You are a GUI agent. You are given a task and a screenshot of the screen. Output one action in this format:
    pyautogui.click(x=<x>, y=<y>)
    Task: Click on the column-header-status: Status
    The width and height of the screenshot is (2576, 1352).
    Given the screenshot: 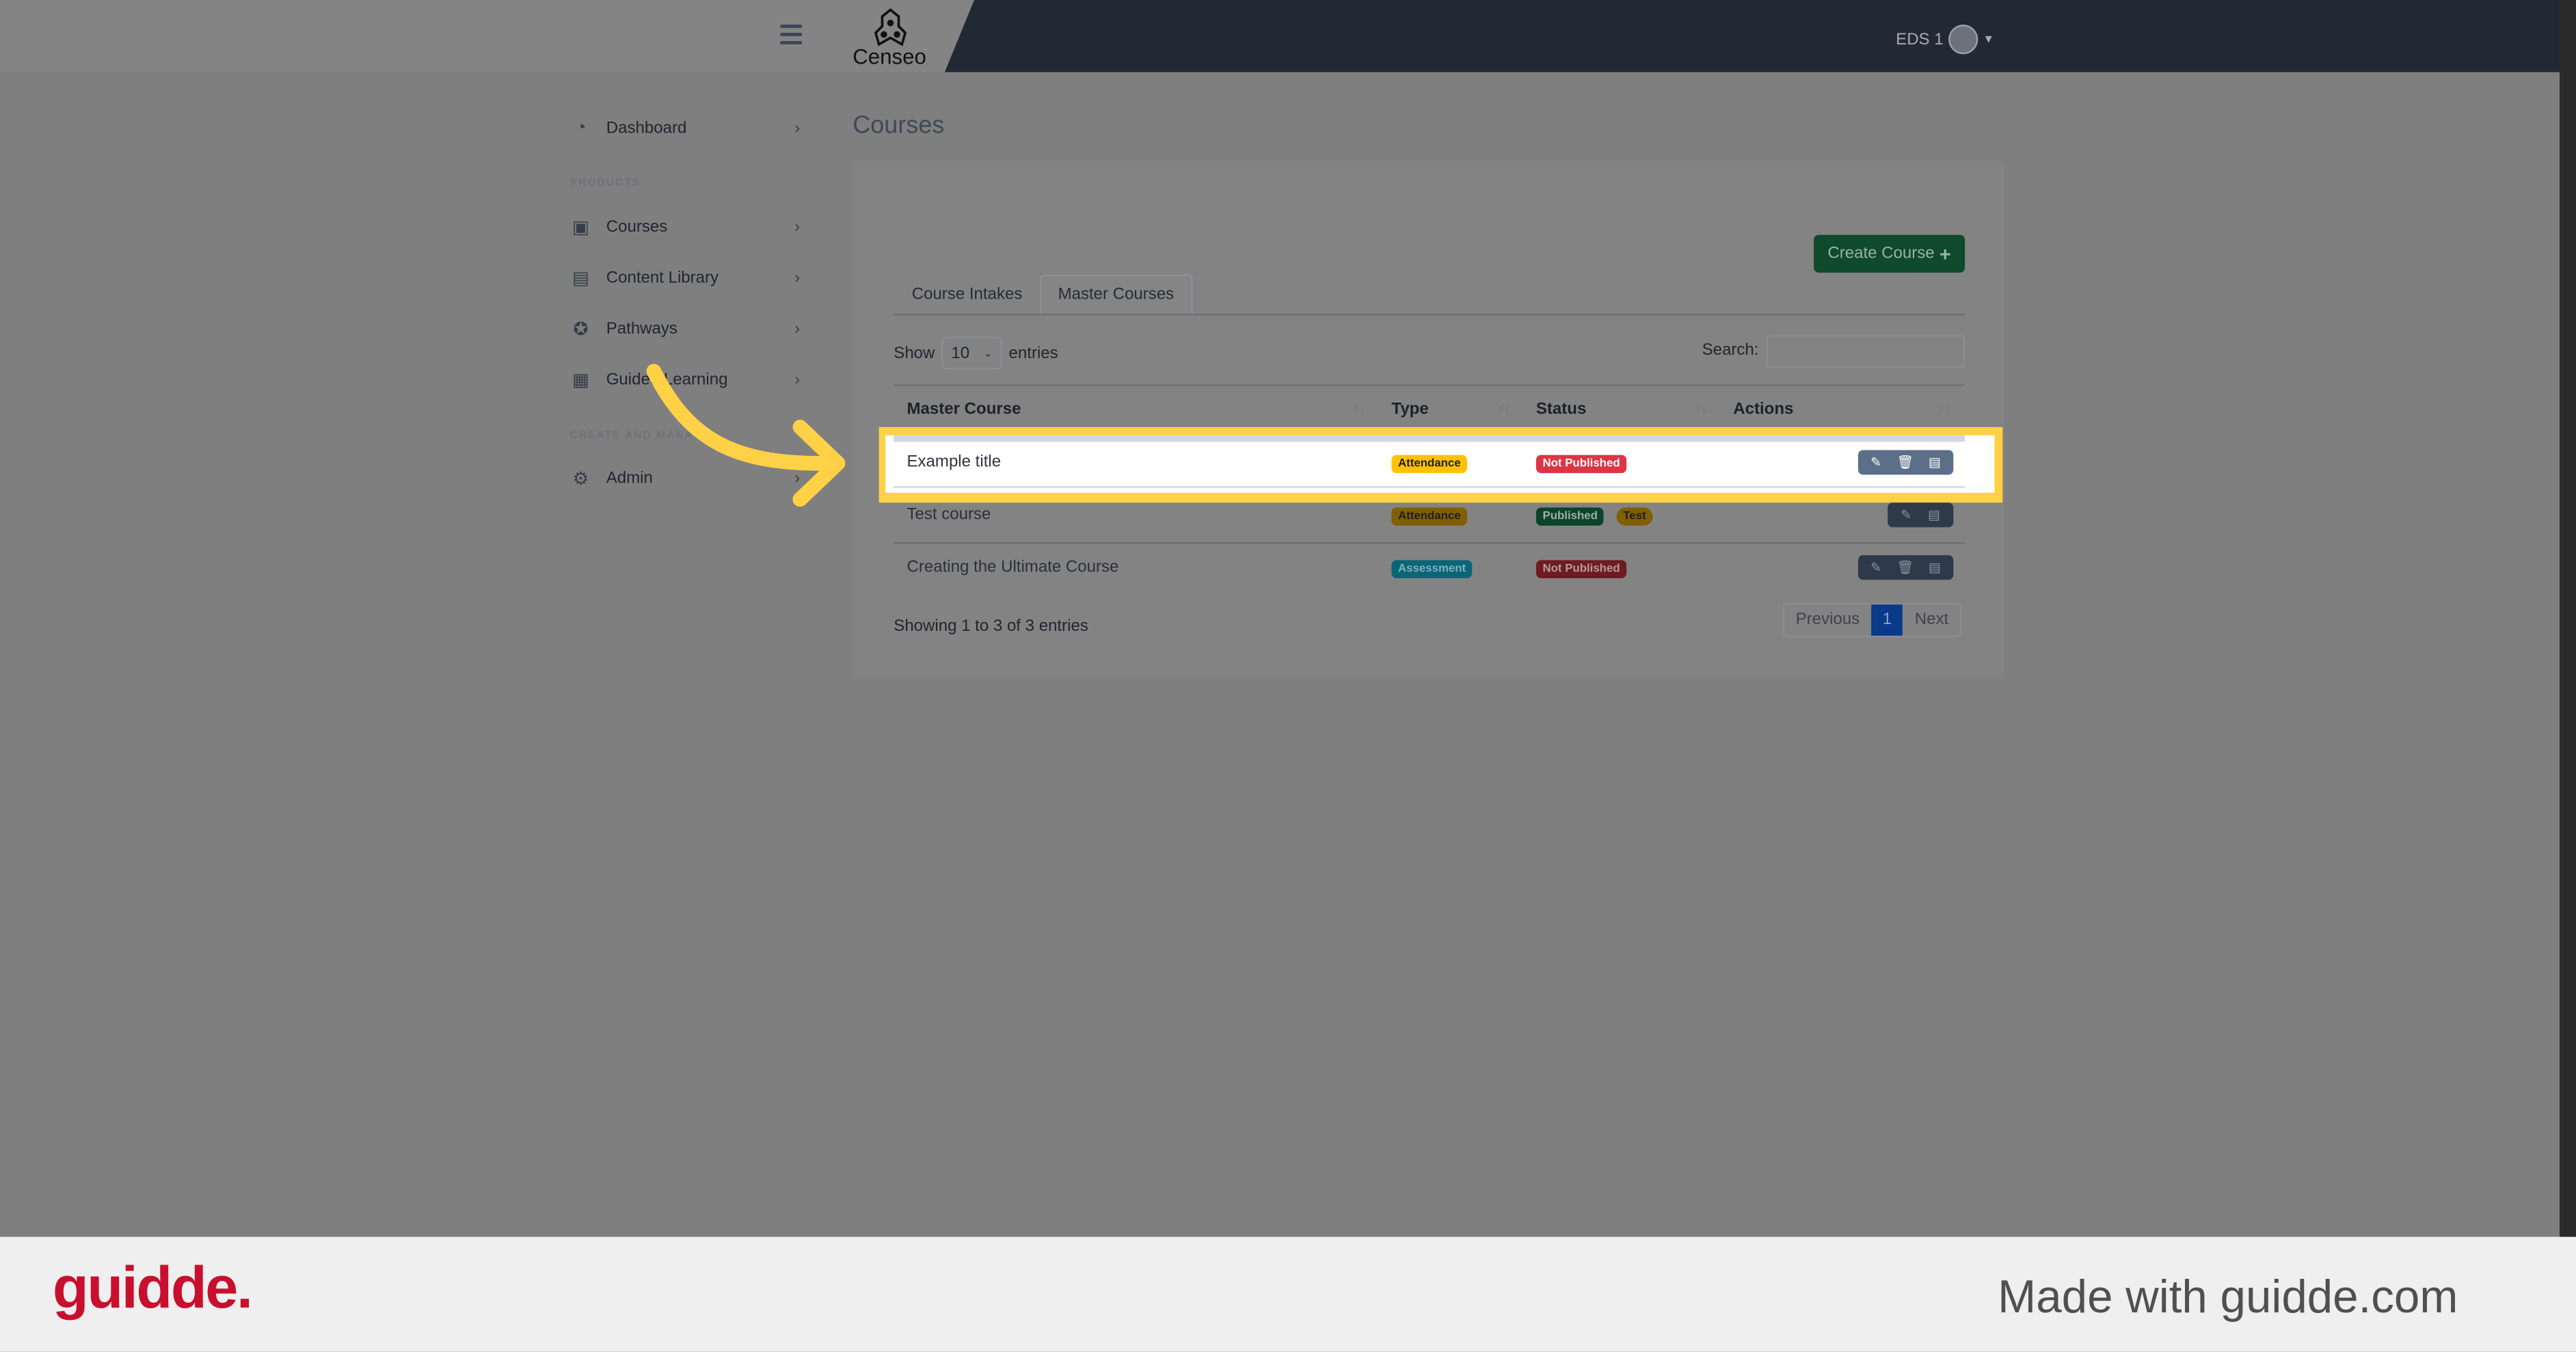 What is the action you would take?
    pyautogui.click(x=1561, y=409)
    